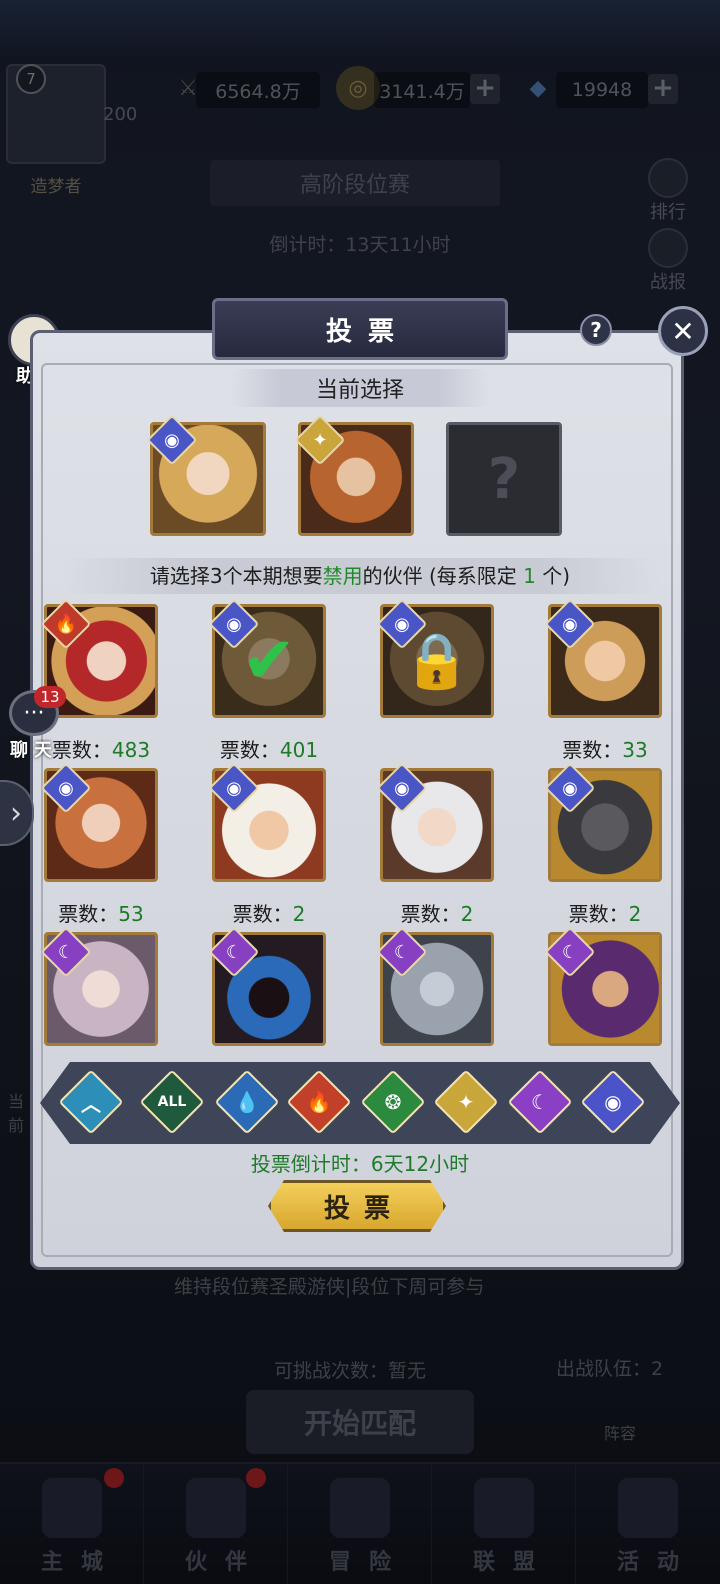  I want to click on fire-icon: 🔥, so click(319, 1102).